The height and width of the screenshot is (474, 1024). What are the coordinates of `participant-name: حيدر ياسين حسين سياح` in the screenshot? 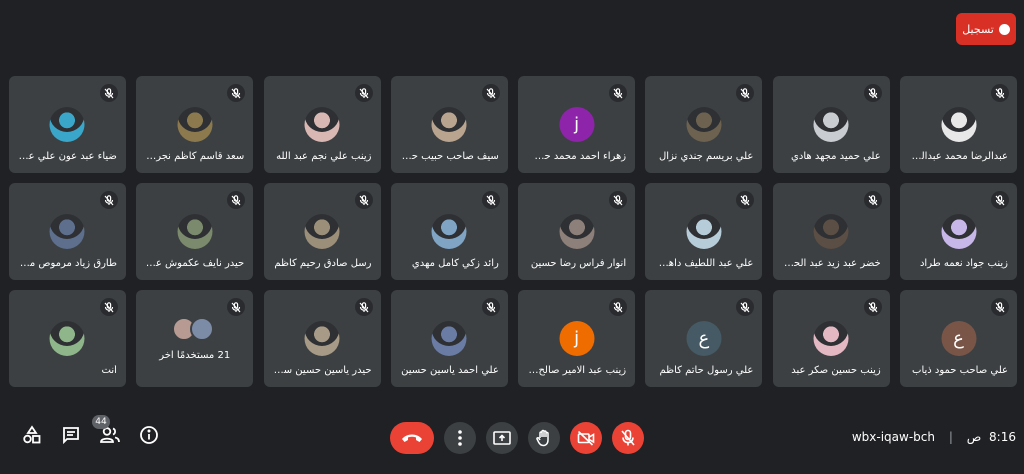 It's located at (322, 370).